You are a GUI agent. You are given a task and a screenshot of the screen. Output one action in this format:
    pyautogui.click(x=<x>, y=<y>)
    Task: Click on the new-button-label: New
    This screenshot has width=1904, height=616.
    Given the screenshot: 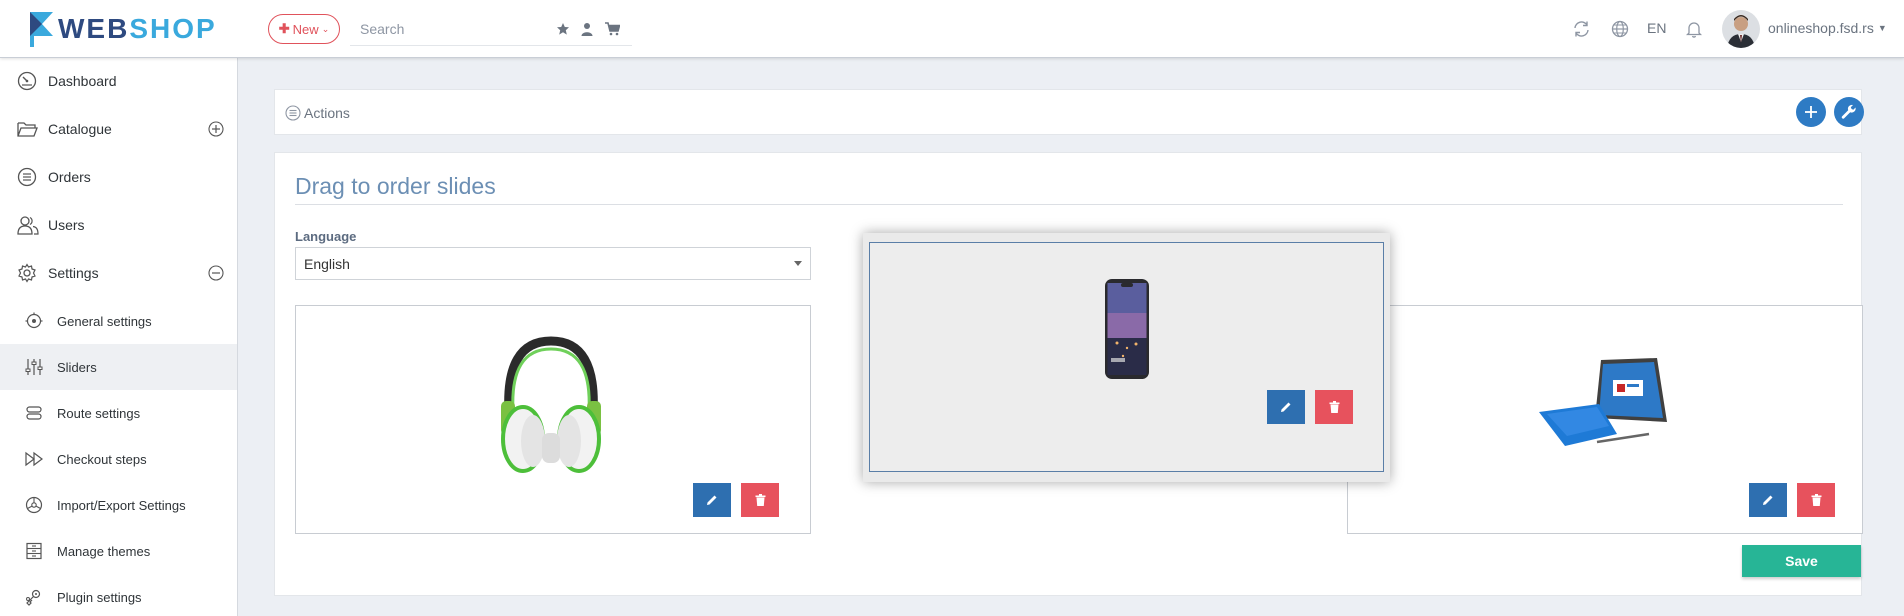 What is the action you would take?
    pyautogui.click(x=305, y=29)
    